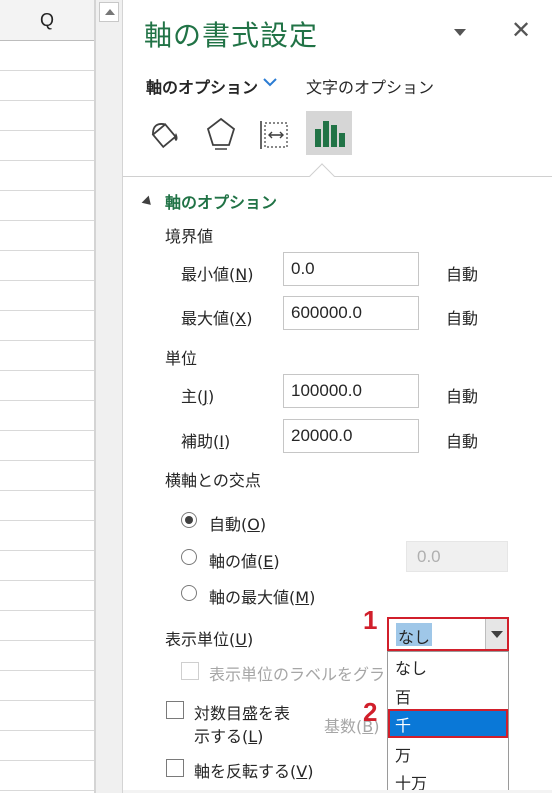 The image size is (552, 793). What do you see at coordinates (496, 634) in the screenshot?
I see `dropdown-arrow-icon` at bounding box center [496, 634].